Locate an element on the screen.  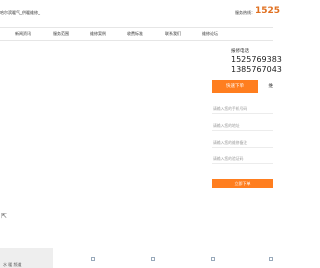
site-brand: 哈尔滨暖气_供暖维修_ is located at coordinates (20, 13).